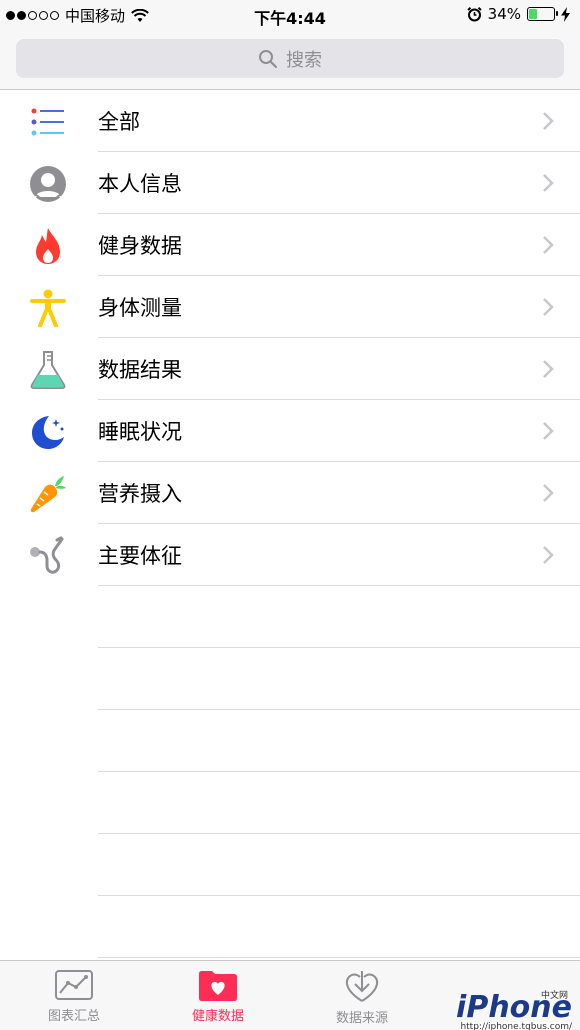 The width and height of the screenshot is (580, 1030). What do you see at coordinates (290, 431) in the screenshot?
I see `category-row-sleep: 睡眠状况` at bounding box center [290, 431].